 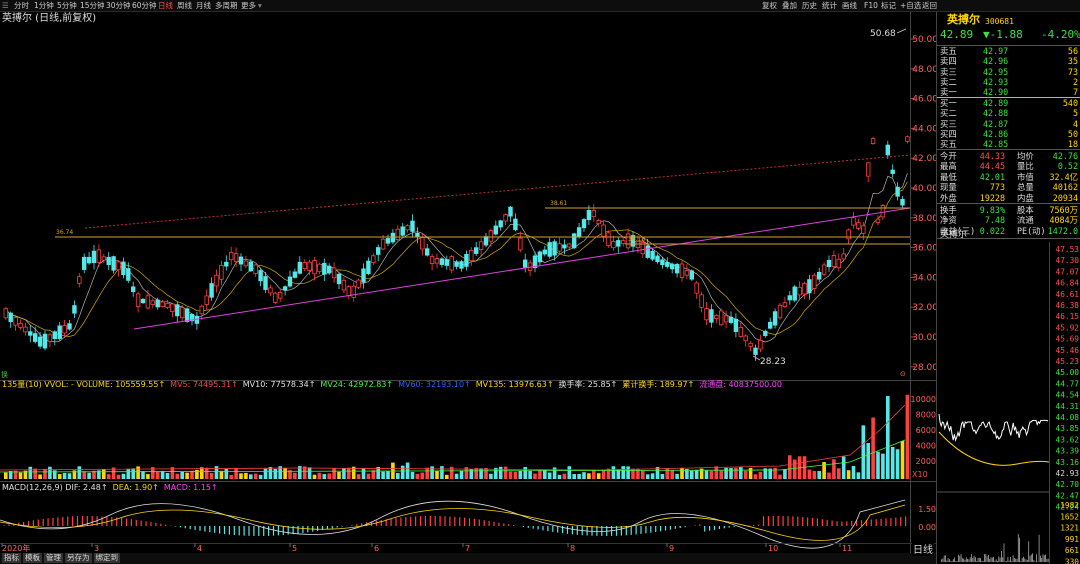 I want to click on price-axis-label: 32.00, so click(x=924, y=308).